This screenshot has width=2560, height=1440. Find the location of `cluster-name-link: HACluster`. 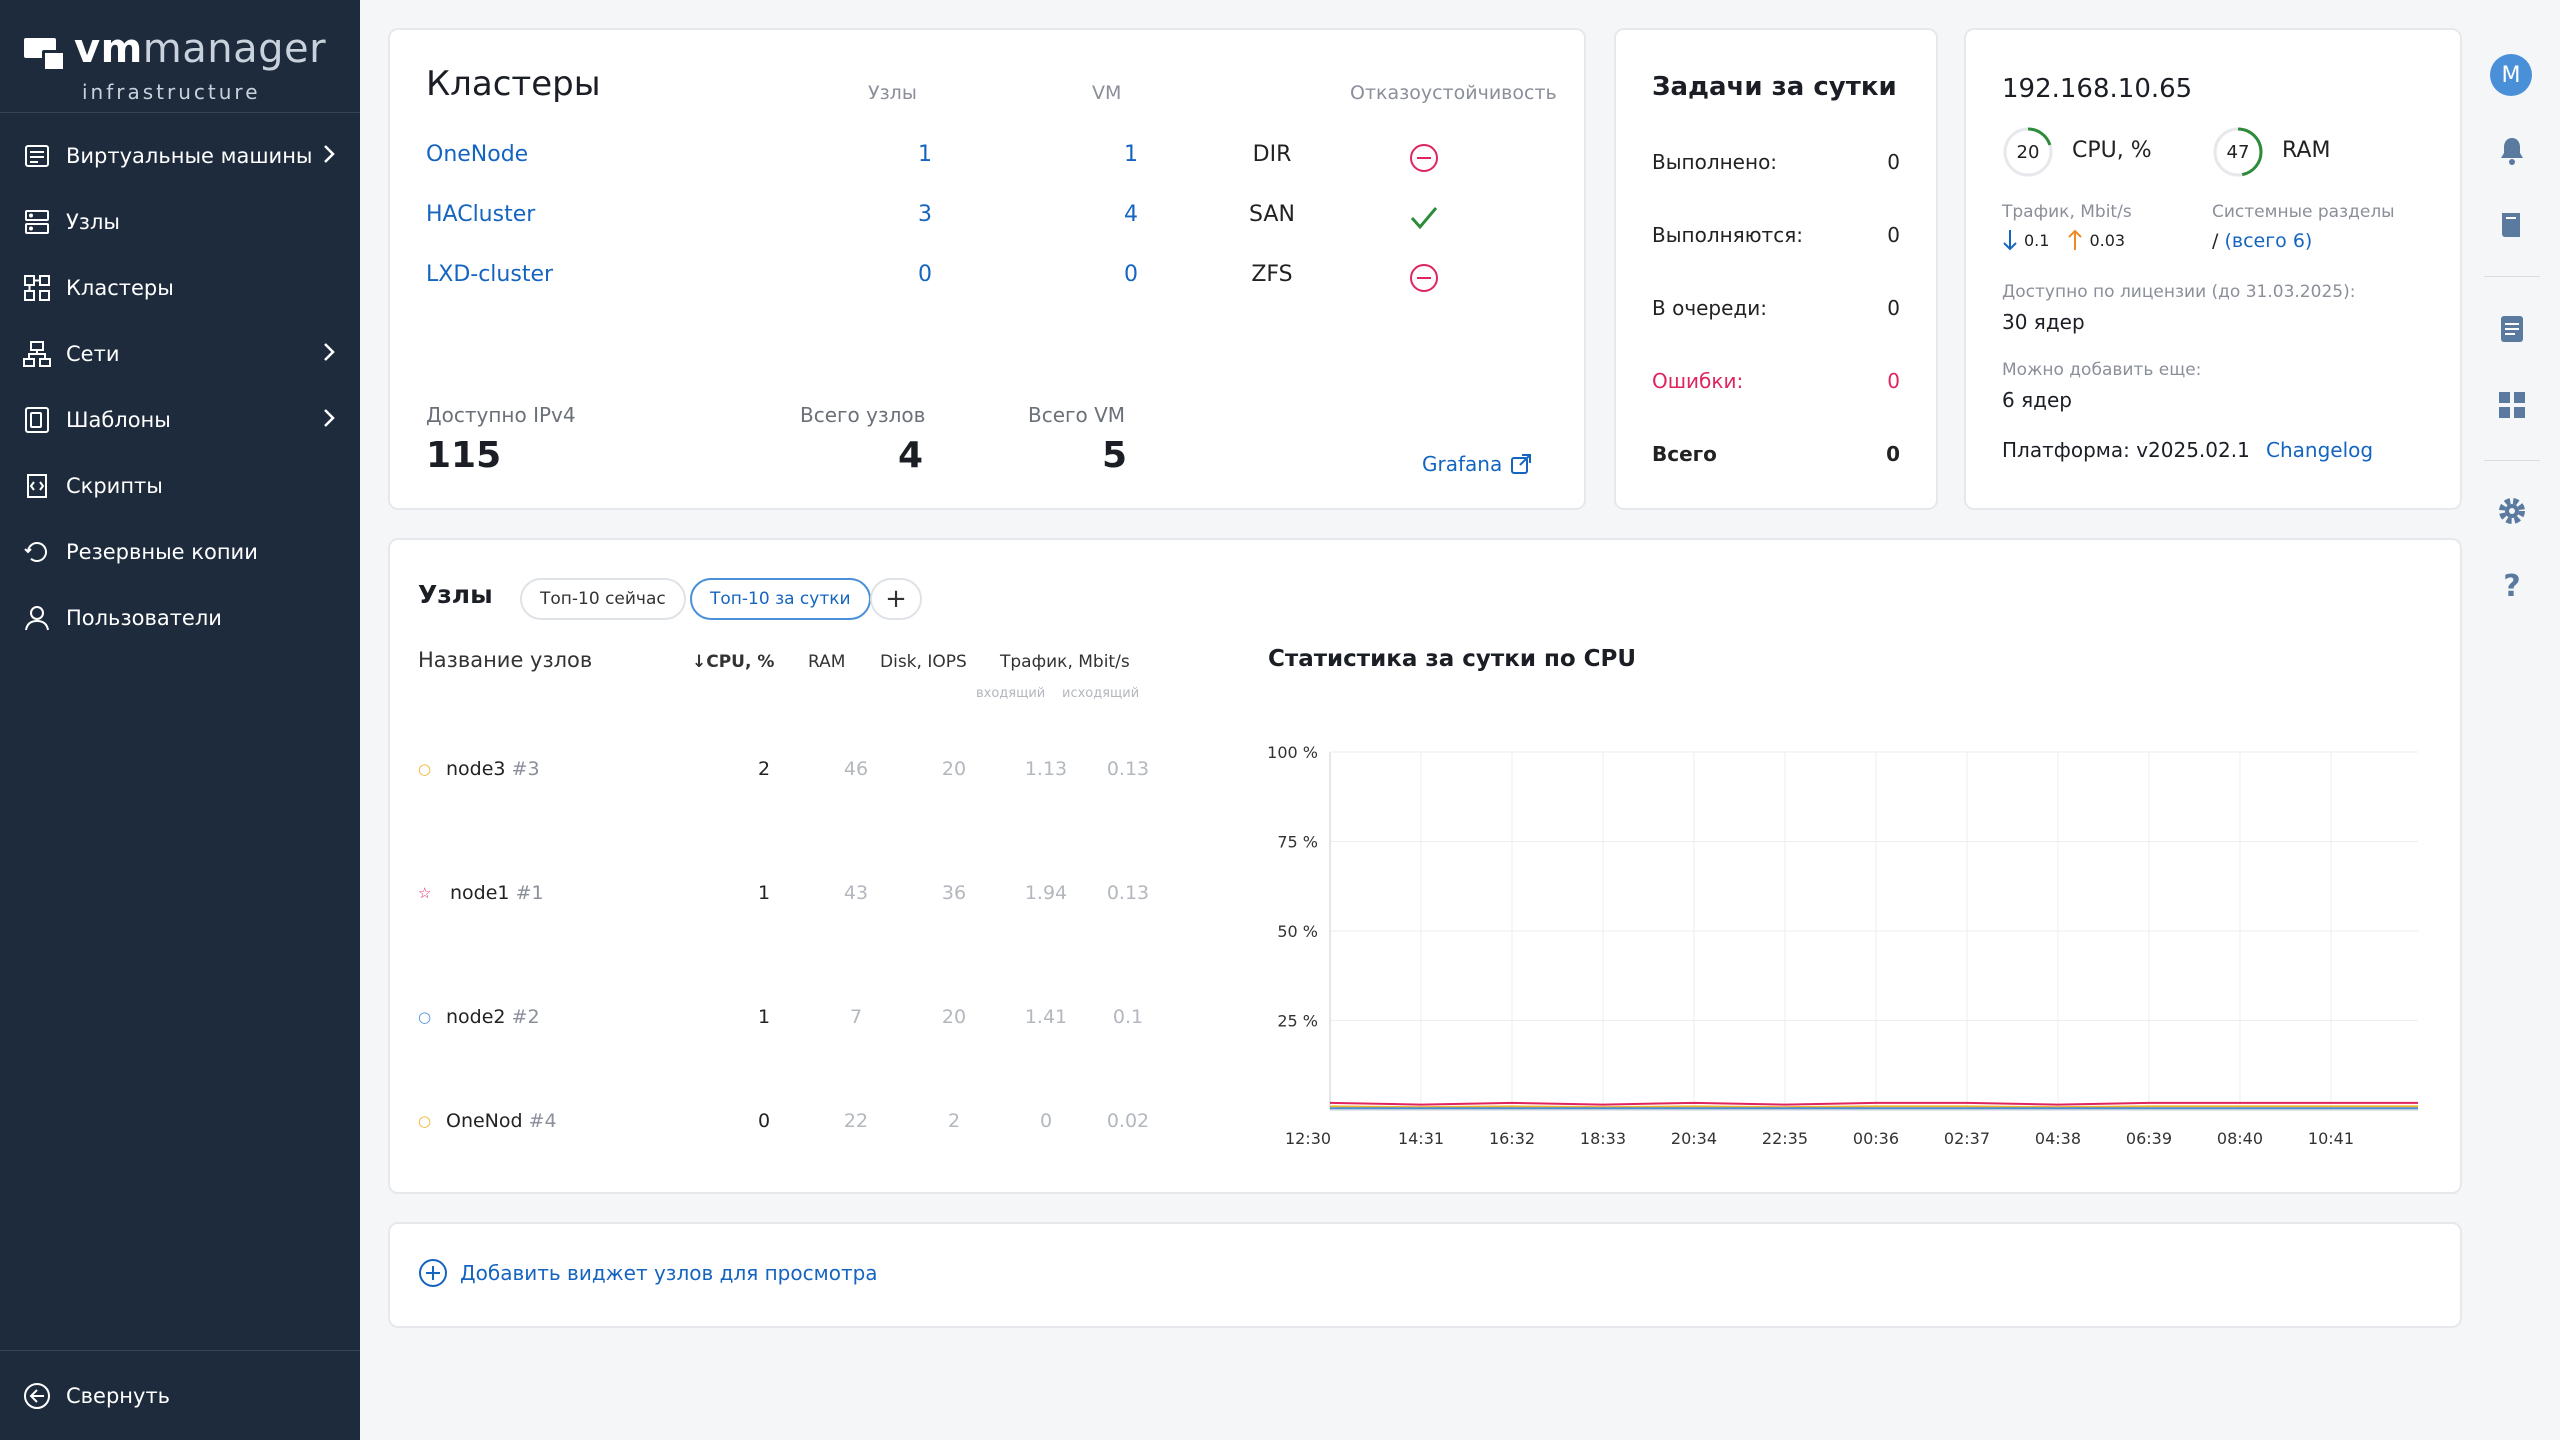

cluster-name-link: HACluster is located at coordinates (480, 214).